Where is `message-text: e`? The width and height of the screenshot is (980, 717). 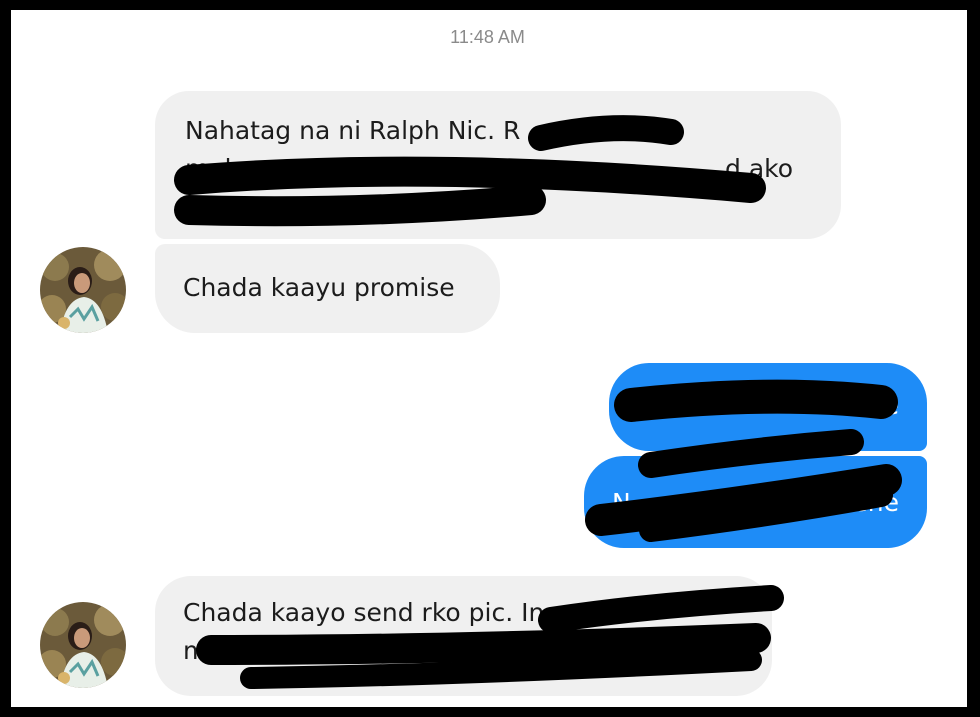
message-text: e is located at coordinates (891, 405).